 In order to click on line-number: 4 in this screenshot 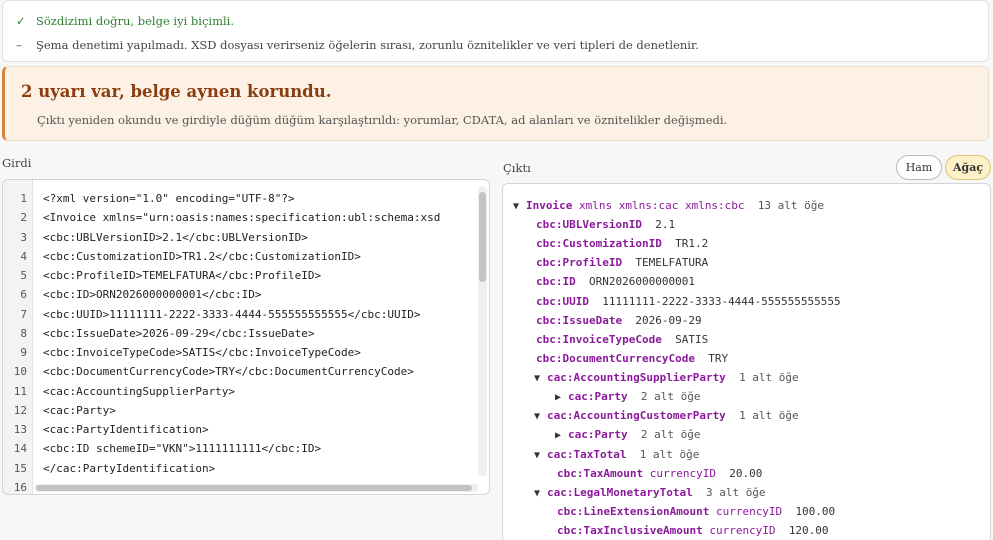, I will do `click(23, 256)`.